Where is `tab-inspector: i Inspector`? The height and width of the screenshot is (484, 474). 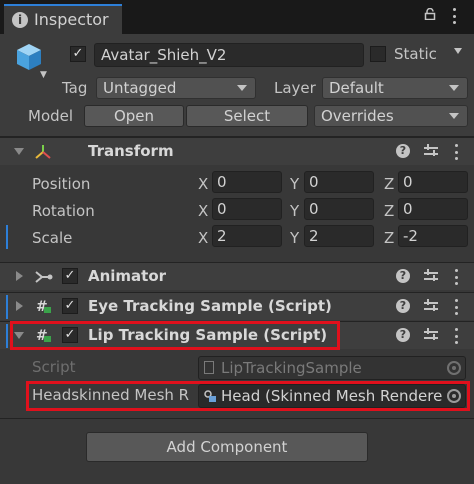
tab-inspector: i Inspector is located at coordinates (63, 19).